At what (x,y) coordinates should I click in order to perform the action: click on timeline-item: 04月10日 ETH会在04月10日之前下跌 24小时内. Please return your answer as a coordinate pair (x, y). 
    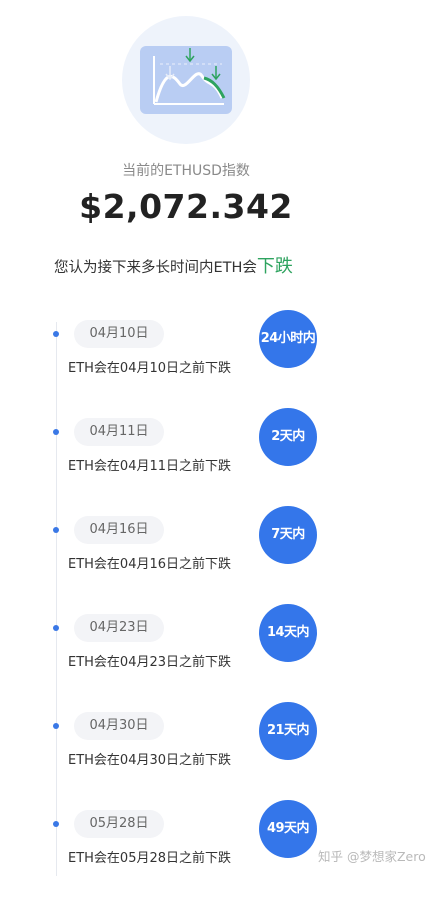
    Looking at the image, I should click on (222, 362).